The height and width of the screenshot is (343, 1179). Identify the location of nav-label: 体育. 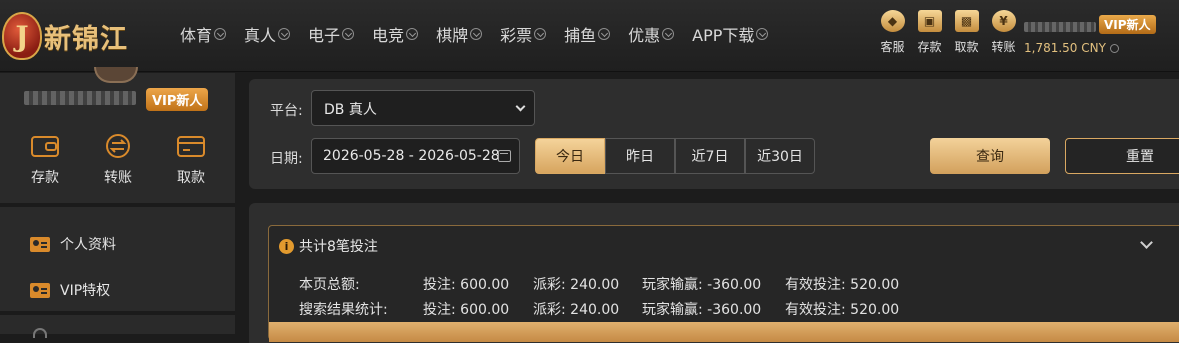
(196, 35).